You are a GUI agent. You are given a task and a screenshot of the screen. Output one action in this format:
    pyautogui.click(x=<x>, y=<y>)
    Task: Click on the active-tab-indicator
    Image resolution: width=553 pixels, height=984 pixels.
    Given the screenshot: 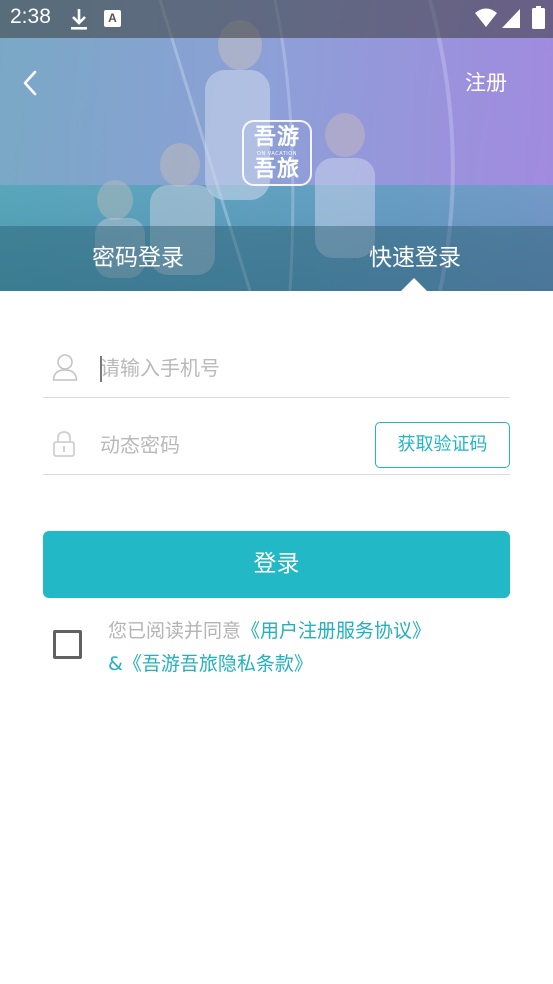 What is the action you would take?
    pyautogui.click(x=414, y=284)
    